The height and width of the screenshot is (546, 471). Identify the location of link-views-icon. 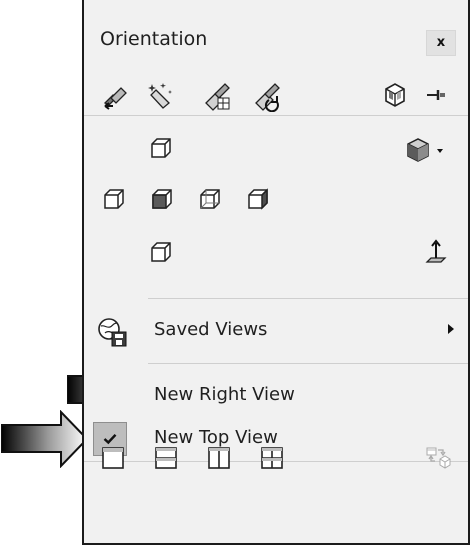
(438, 458).